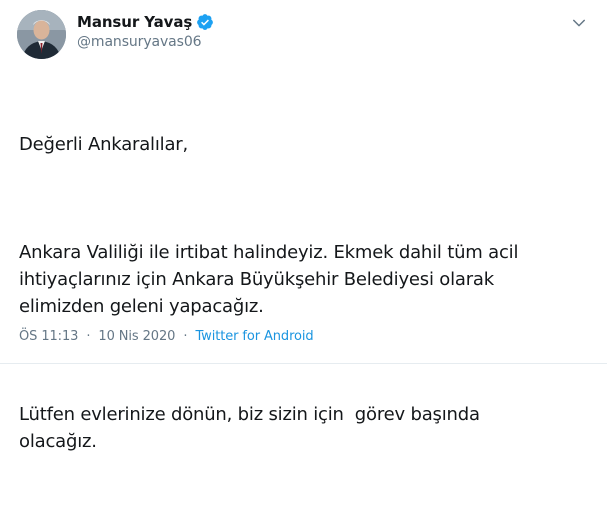 The height and width of the screenshot is (509, 607). What do you see at coordinates (205, 22) in the screenshot?
I see `verified-badge-icon` at bounding box center [205, 22].